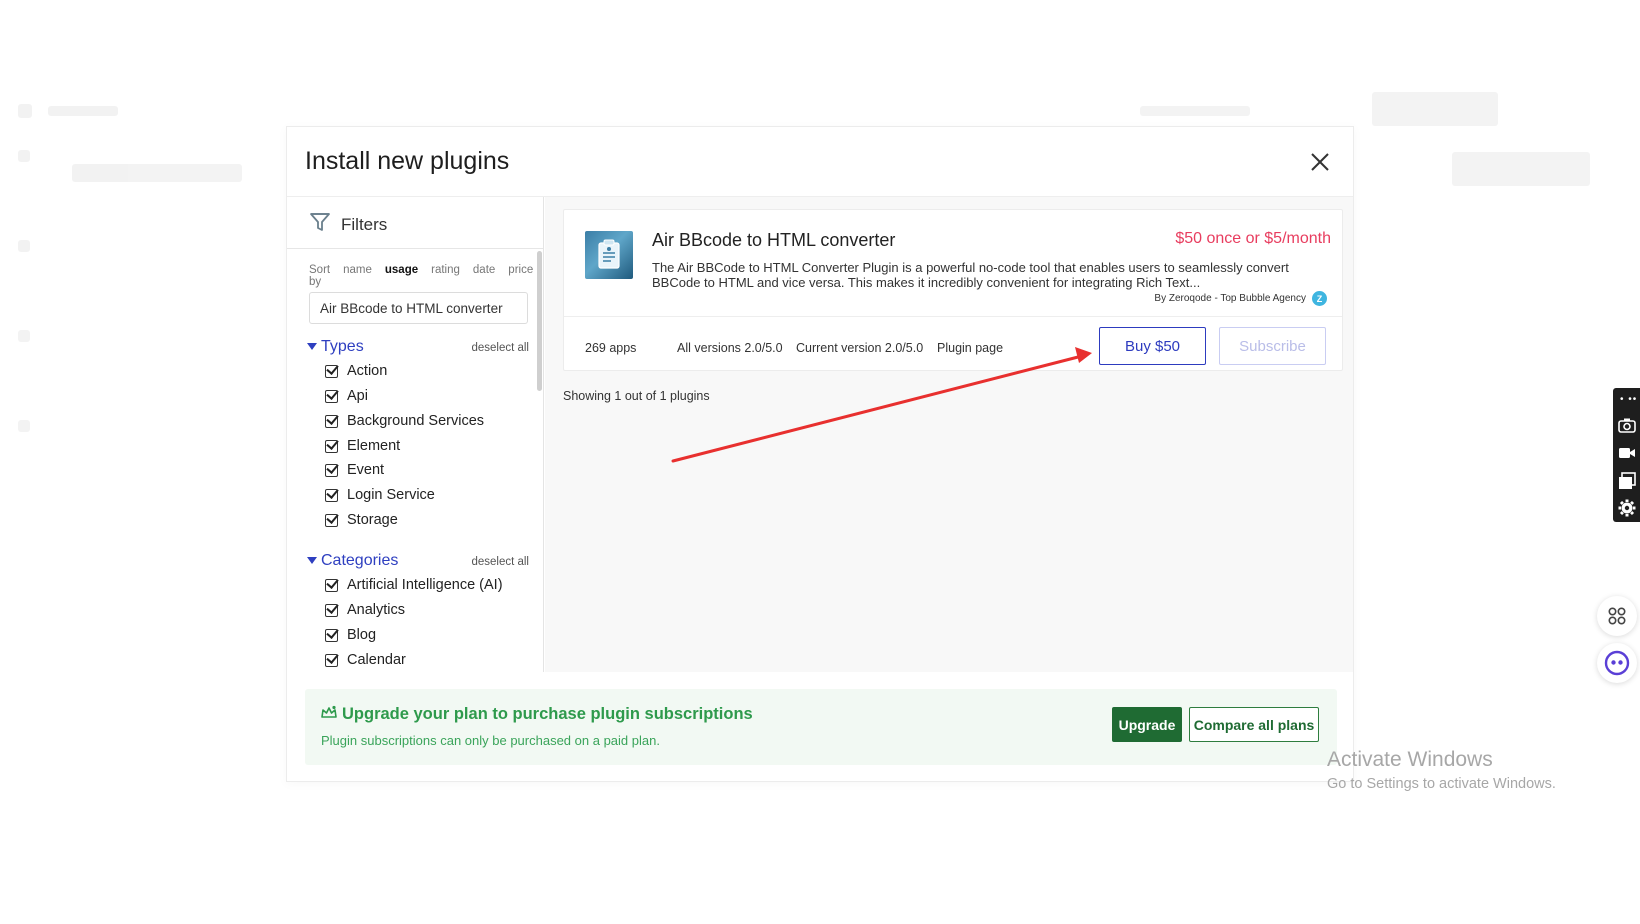  What do you see at coordinates (1410, 759) in the screenshot?
I see `watermark-title: Activate Windows` at bounding box center [1410, 759].